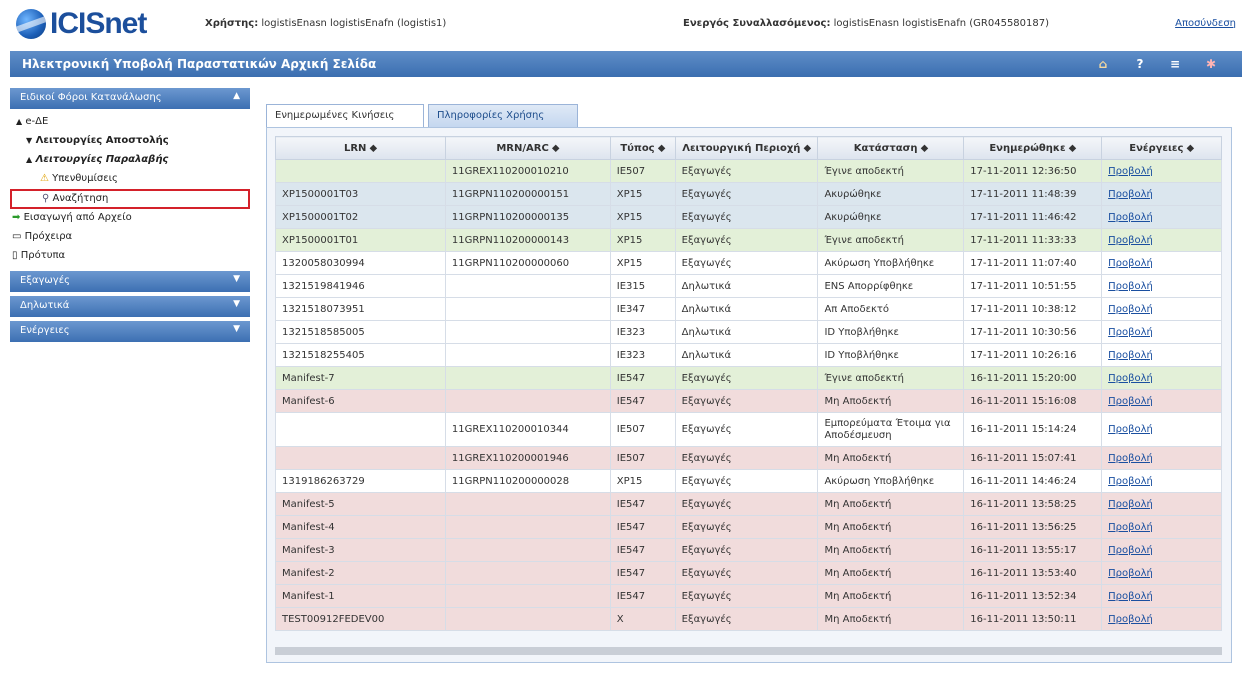 The width and height of the screenshot is (1246, 686). I want to click on globe-icon, so click(31, 24).